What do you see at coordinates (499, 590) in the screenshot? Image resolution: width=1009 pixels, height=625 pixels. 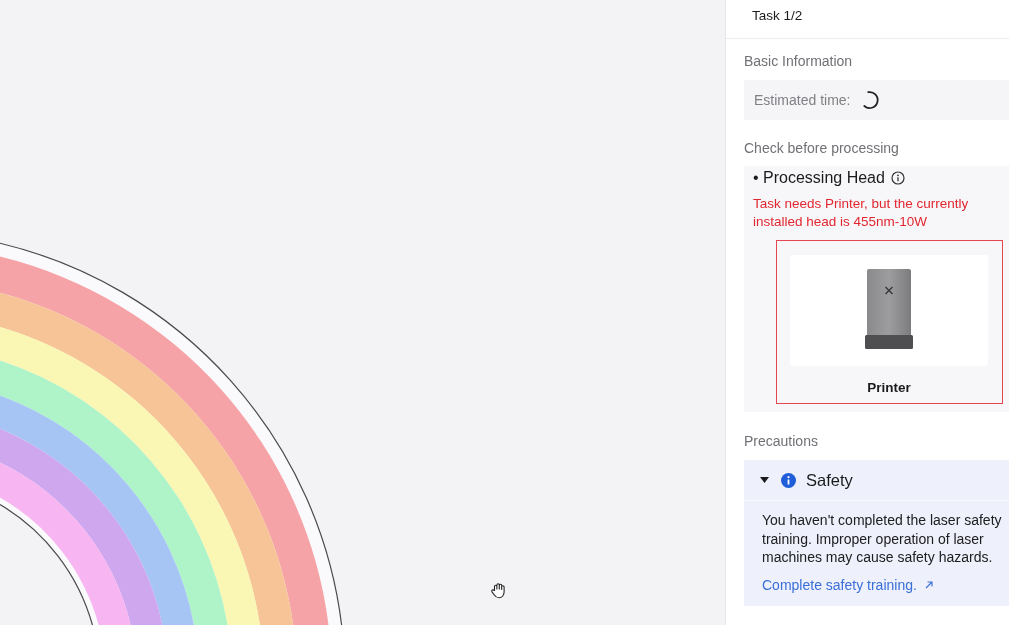 I see `hand-cursor-icon` at bounding box center [499, 590].